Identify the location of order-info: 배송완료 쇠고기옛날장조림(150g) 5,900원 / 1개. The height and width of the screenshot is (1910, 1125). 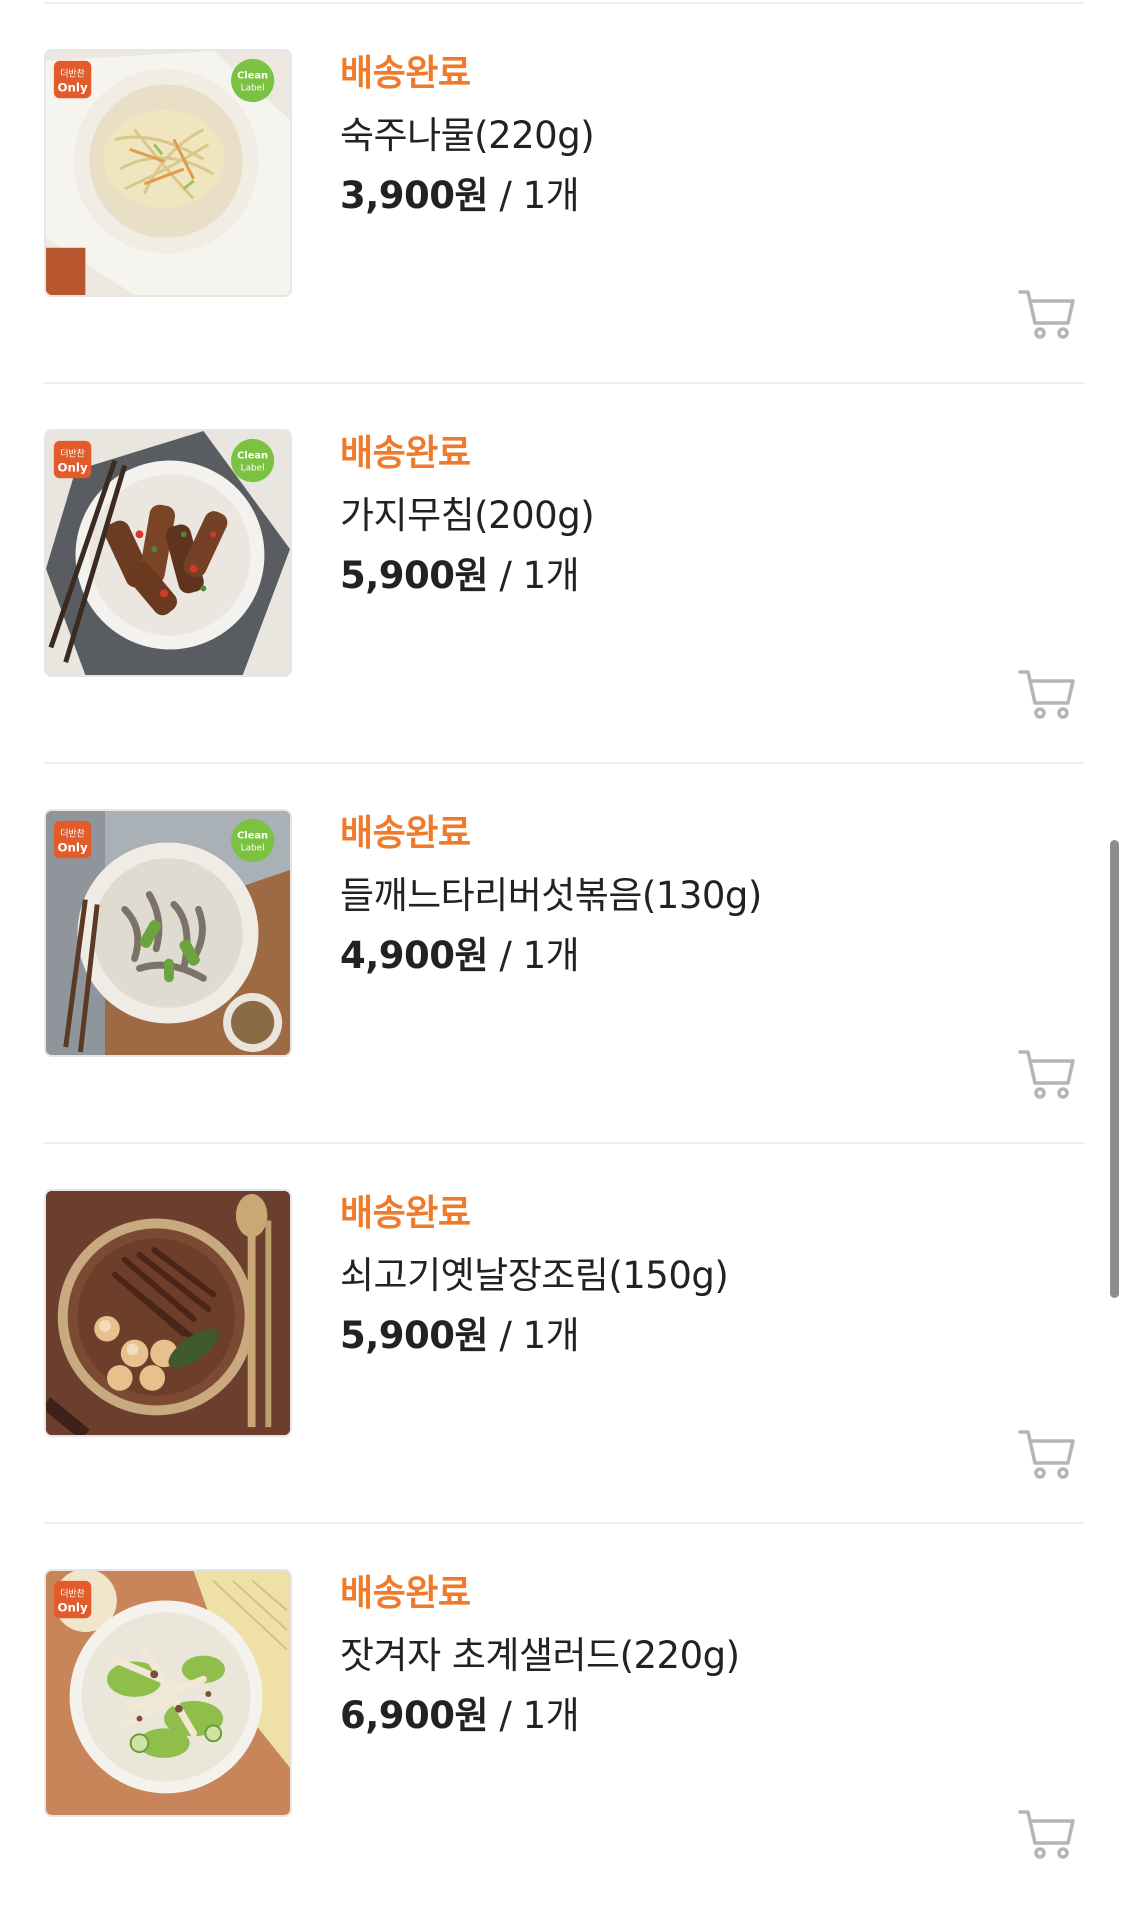
(712, 1275).